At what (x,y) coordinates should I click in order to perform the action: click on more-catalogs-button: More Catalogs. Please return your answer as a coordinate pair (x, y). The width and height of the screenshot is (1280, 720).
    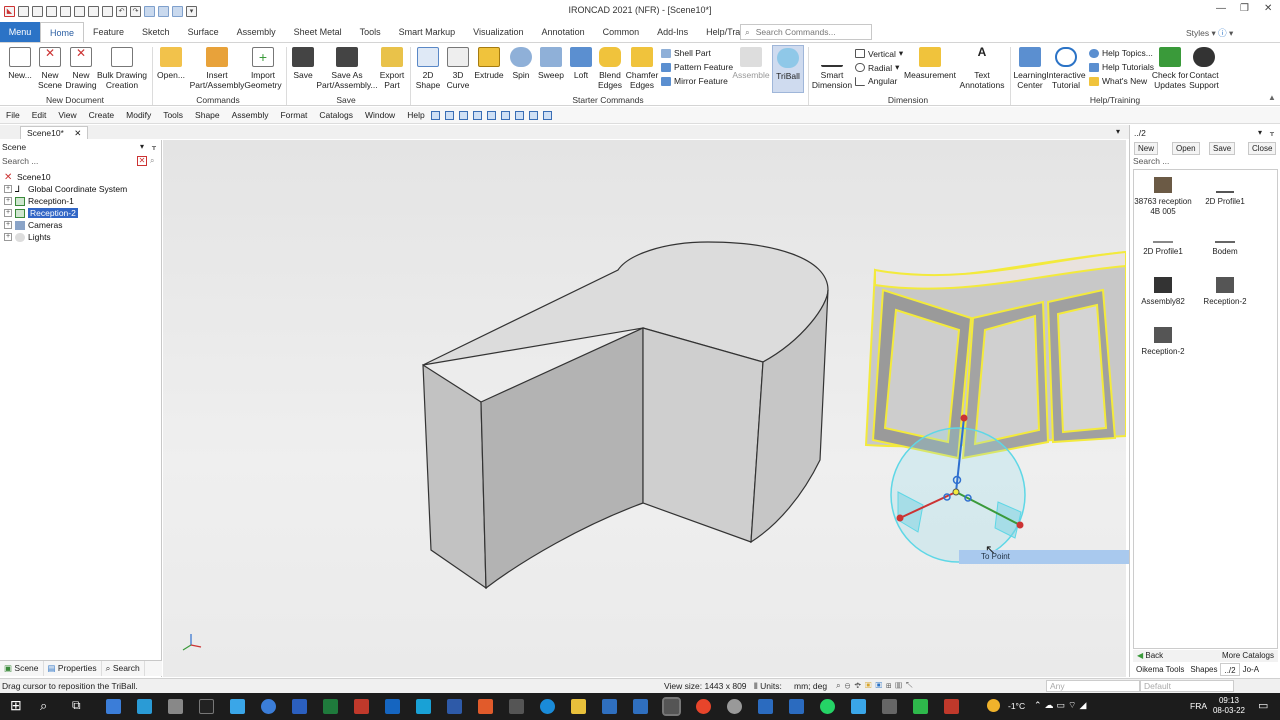
    Looking at the image, I should click on (1248, 656).